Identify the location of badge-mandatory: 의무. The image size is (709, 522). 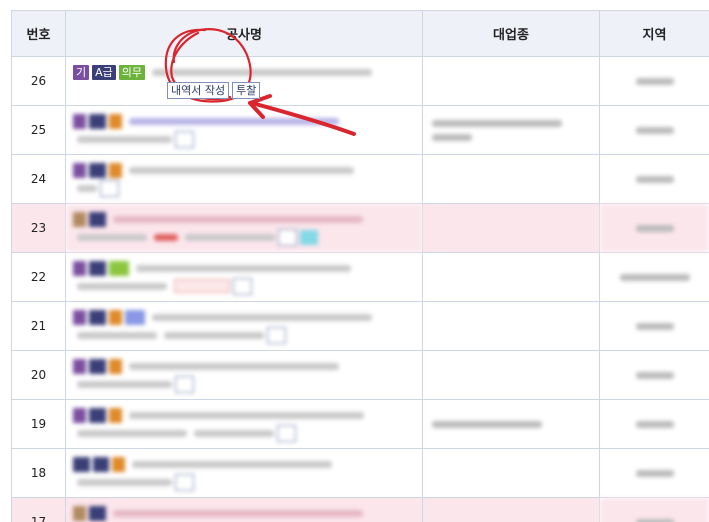
(132, 72).